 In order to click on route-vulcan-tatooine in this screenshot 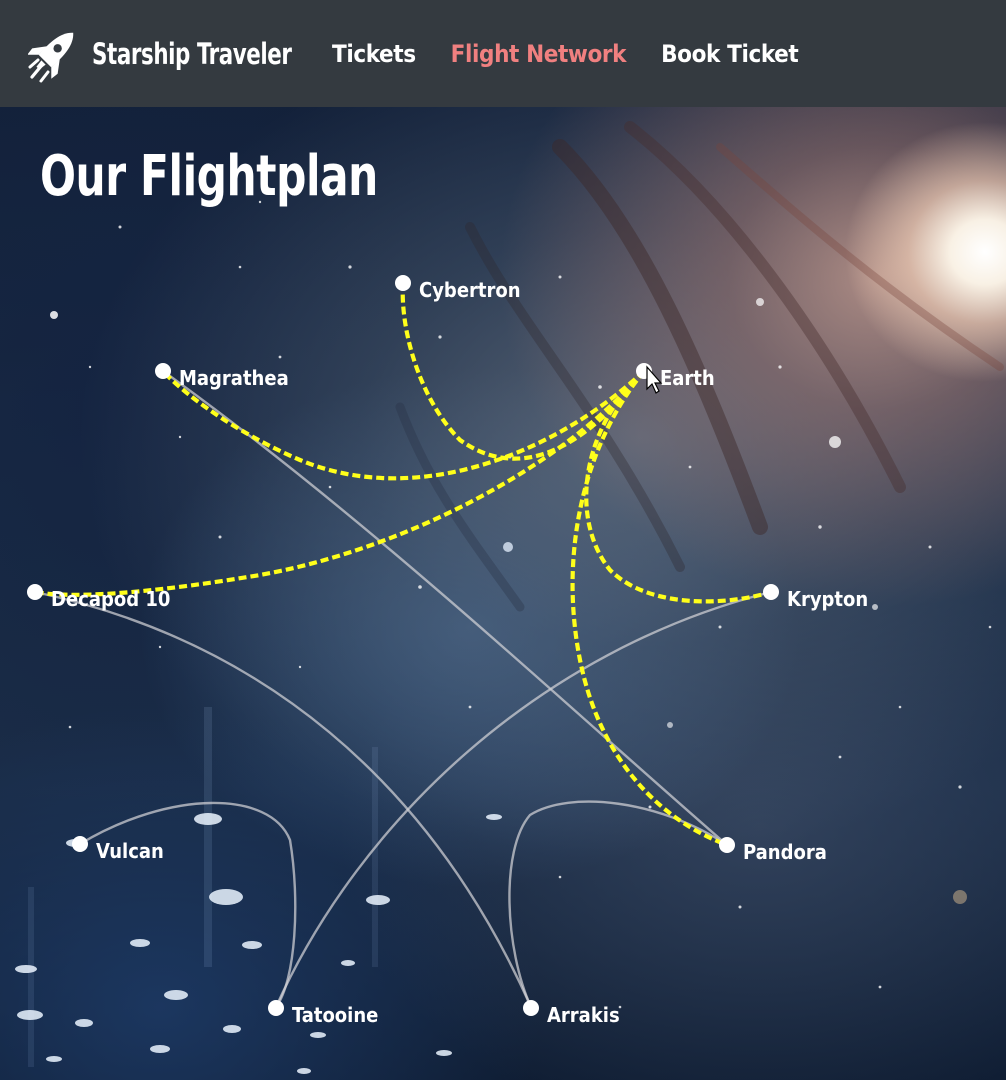, I will do `click(188, 904)`.